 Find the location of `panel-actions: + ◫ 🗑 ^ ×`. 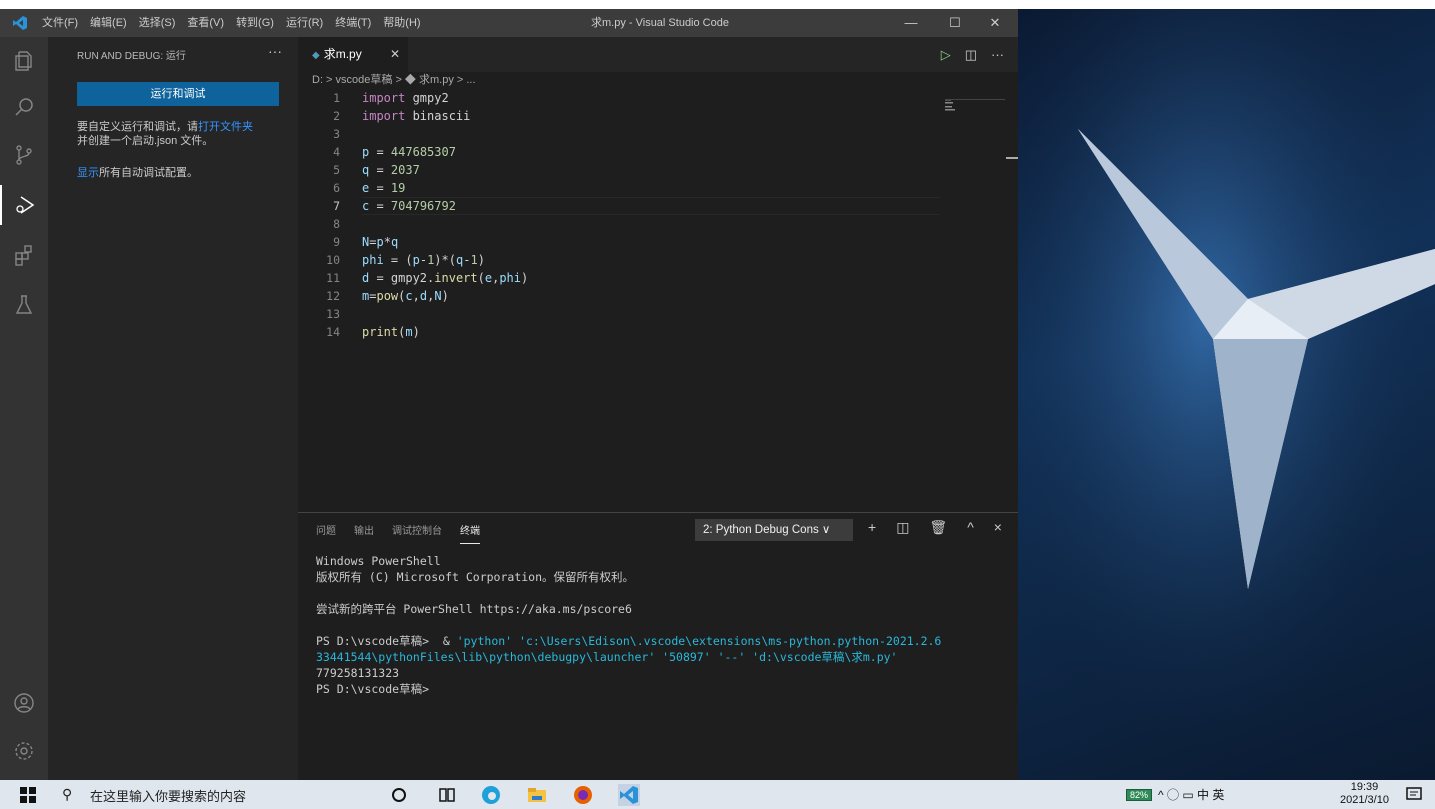

panel-actions: + ◫ 🗑 ^ × is located at coordinates (935, 527).